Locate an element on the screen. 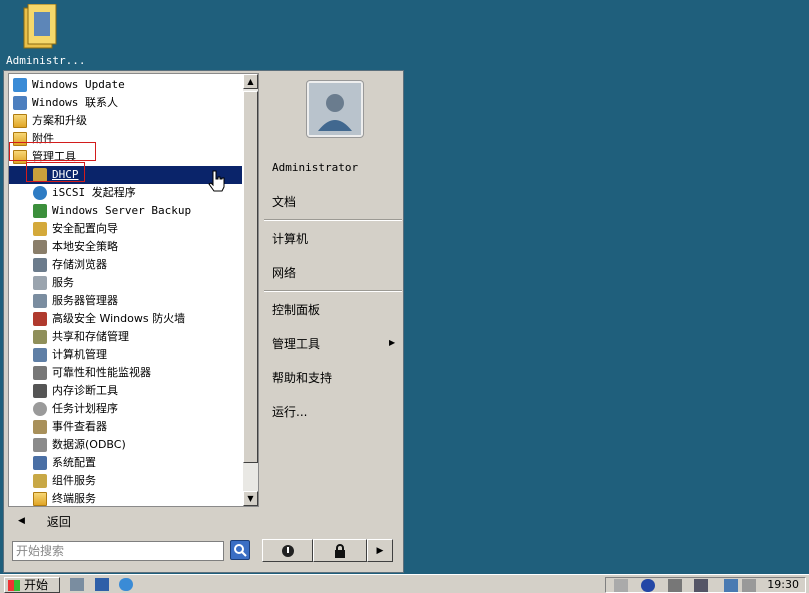  windows-update-icon is located at coordinates (20, 85).